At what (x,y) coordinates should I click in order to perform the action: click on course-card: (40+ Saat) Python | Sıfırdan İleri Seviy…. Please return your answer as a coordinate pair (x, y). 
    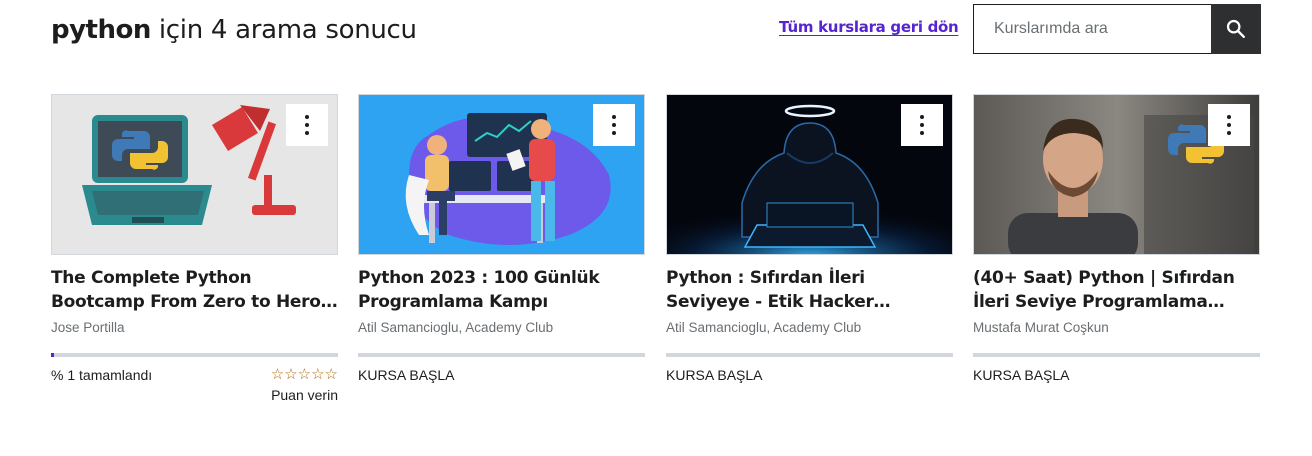
    Looking at the image, I should click on (1116, 238).